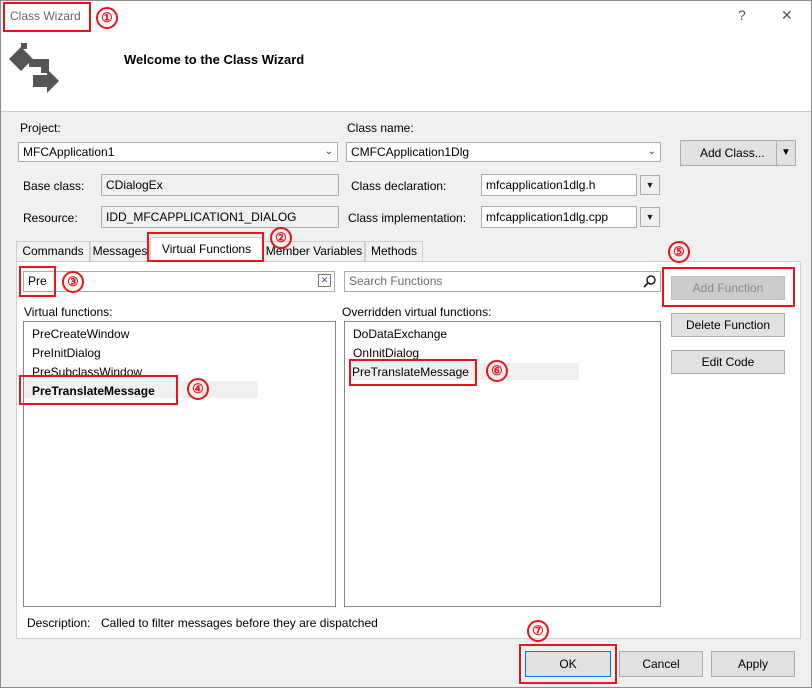  Describe the element at coordinates (502, 281) in the screenshot. I see `search-functions-input: Search Functions` at that location.